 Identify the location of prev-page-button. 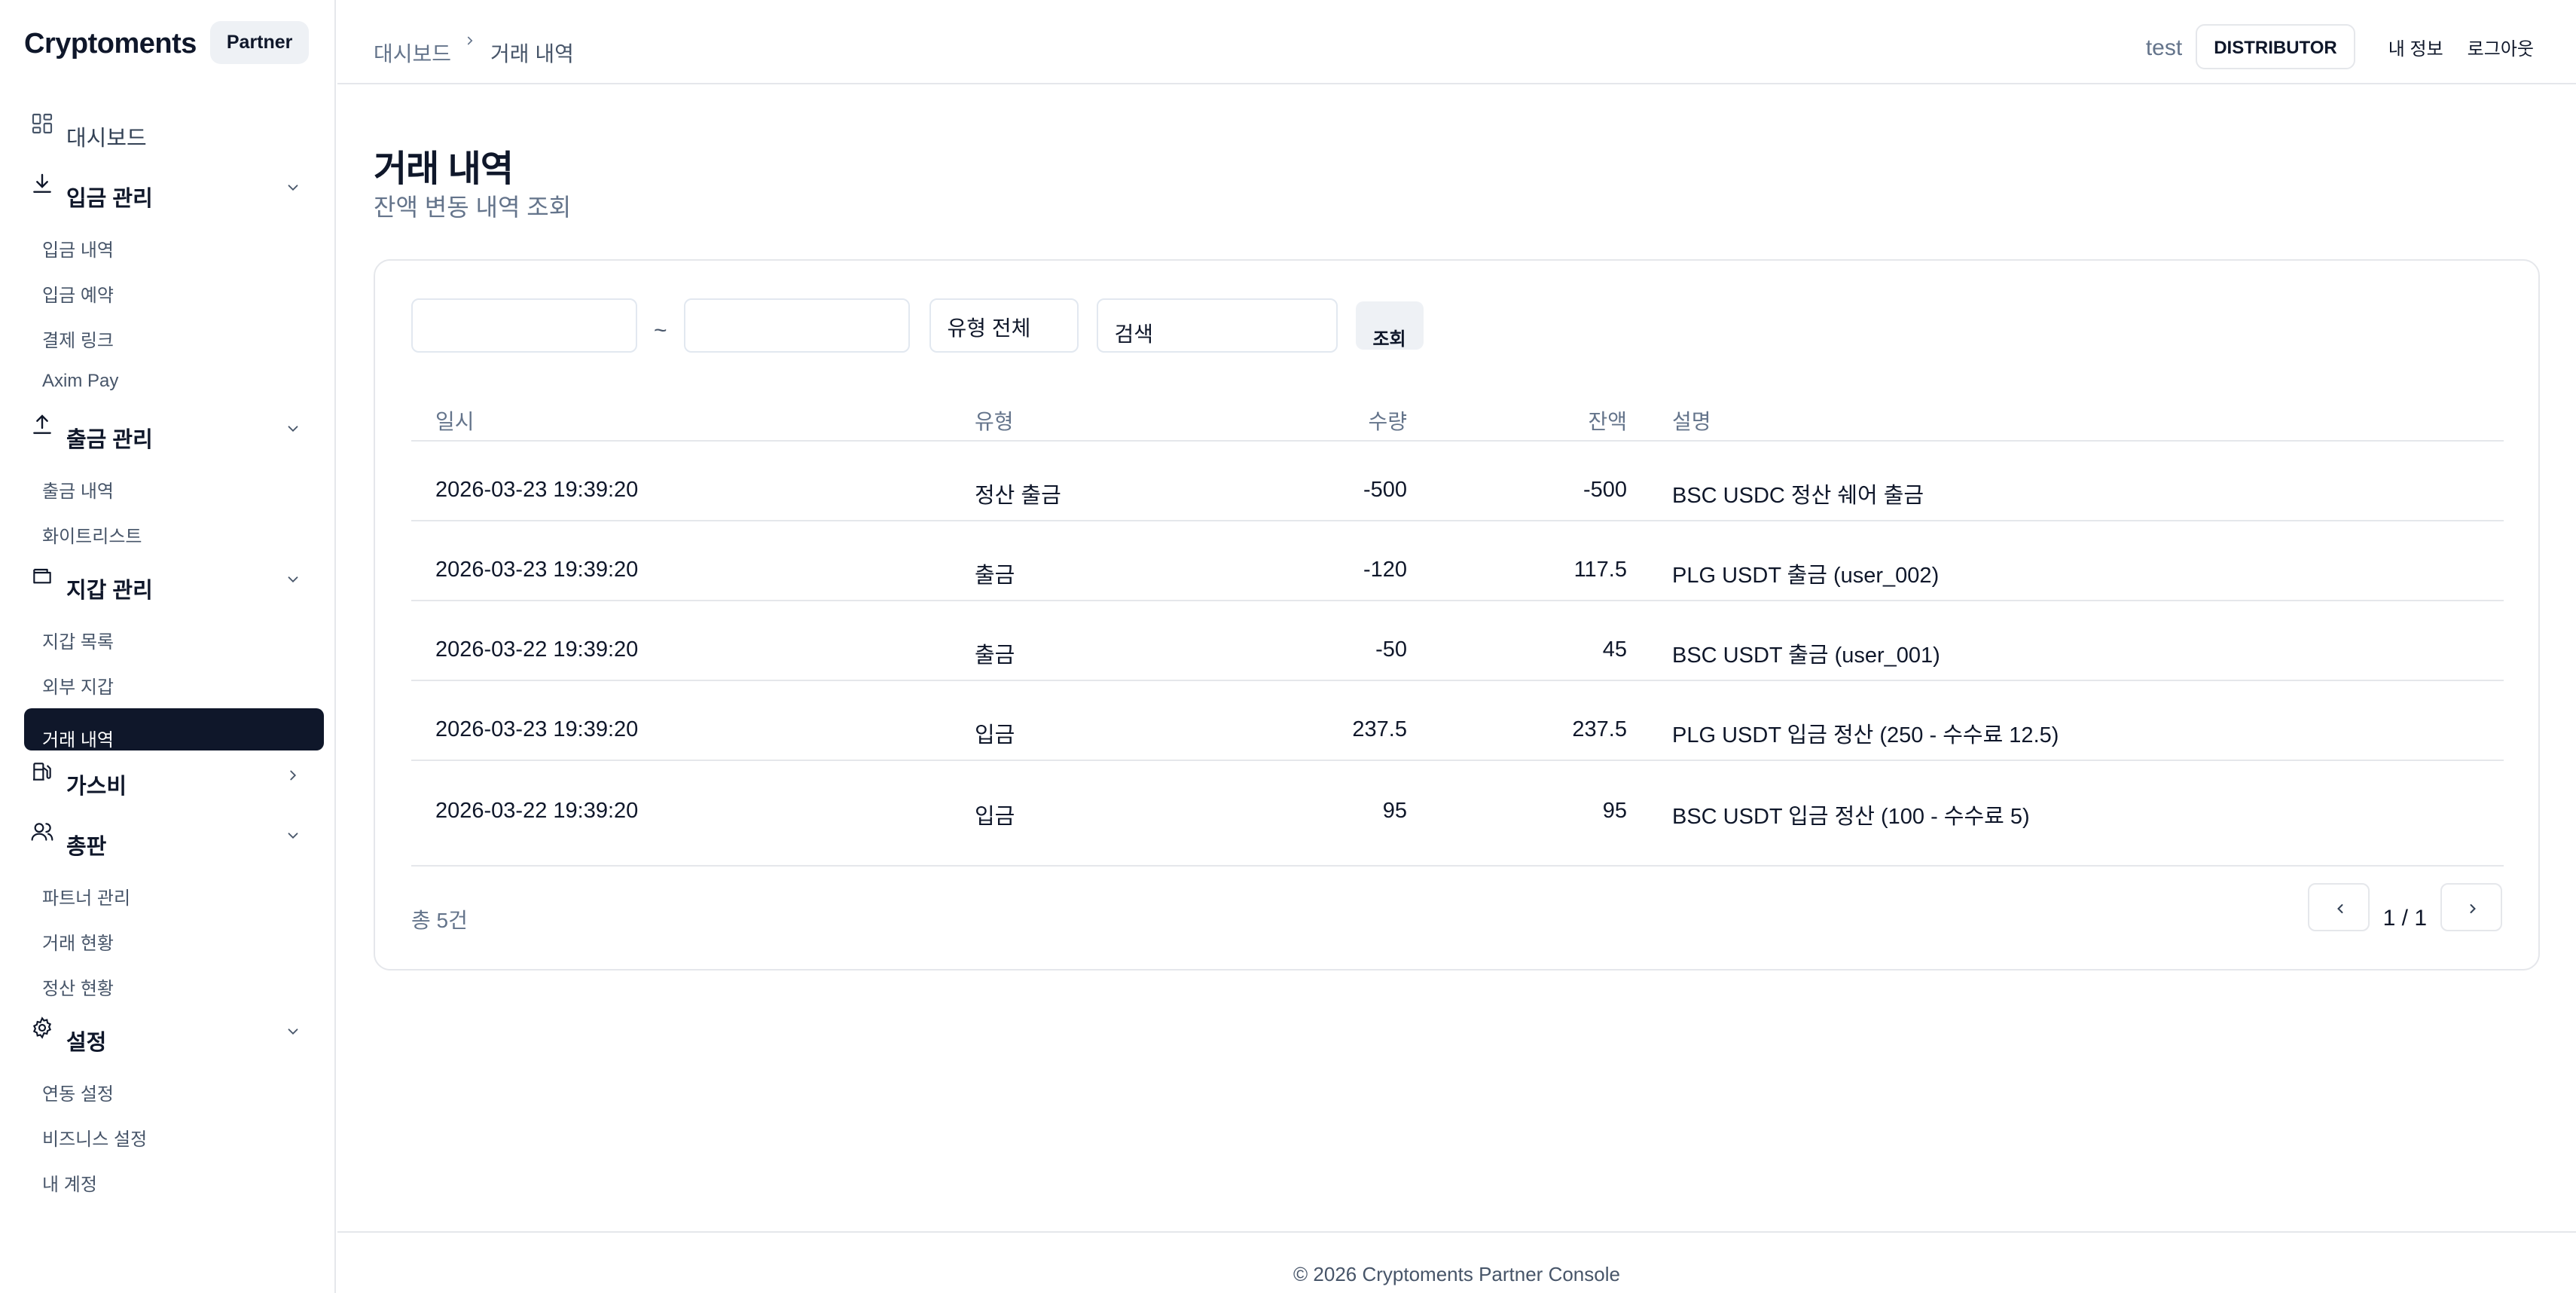
(2339, 907).